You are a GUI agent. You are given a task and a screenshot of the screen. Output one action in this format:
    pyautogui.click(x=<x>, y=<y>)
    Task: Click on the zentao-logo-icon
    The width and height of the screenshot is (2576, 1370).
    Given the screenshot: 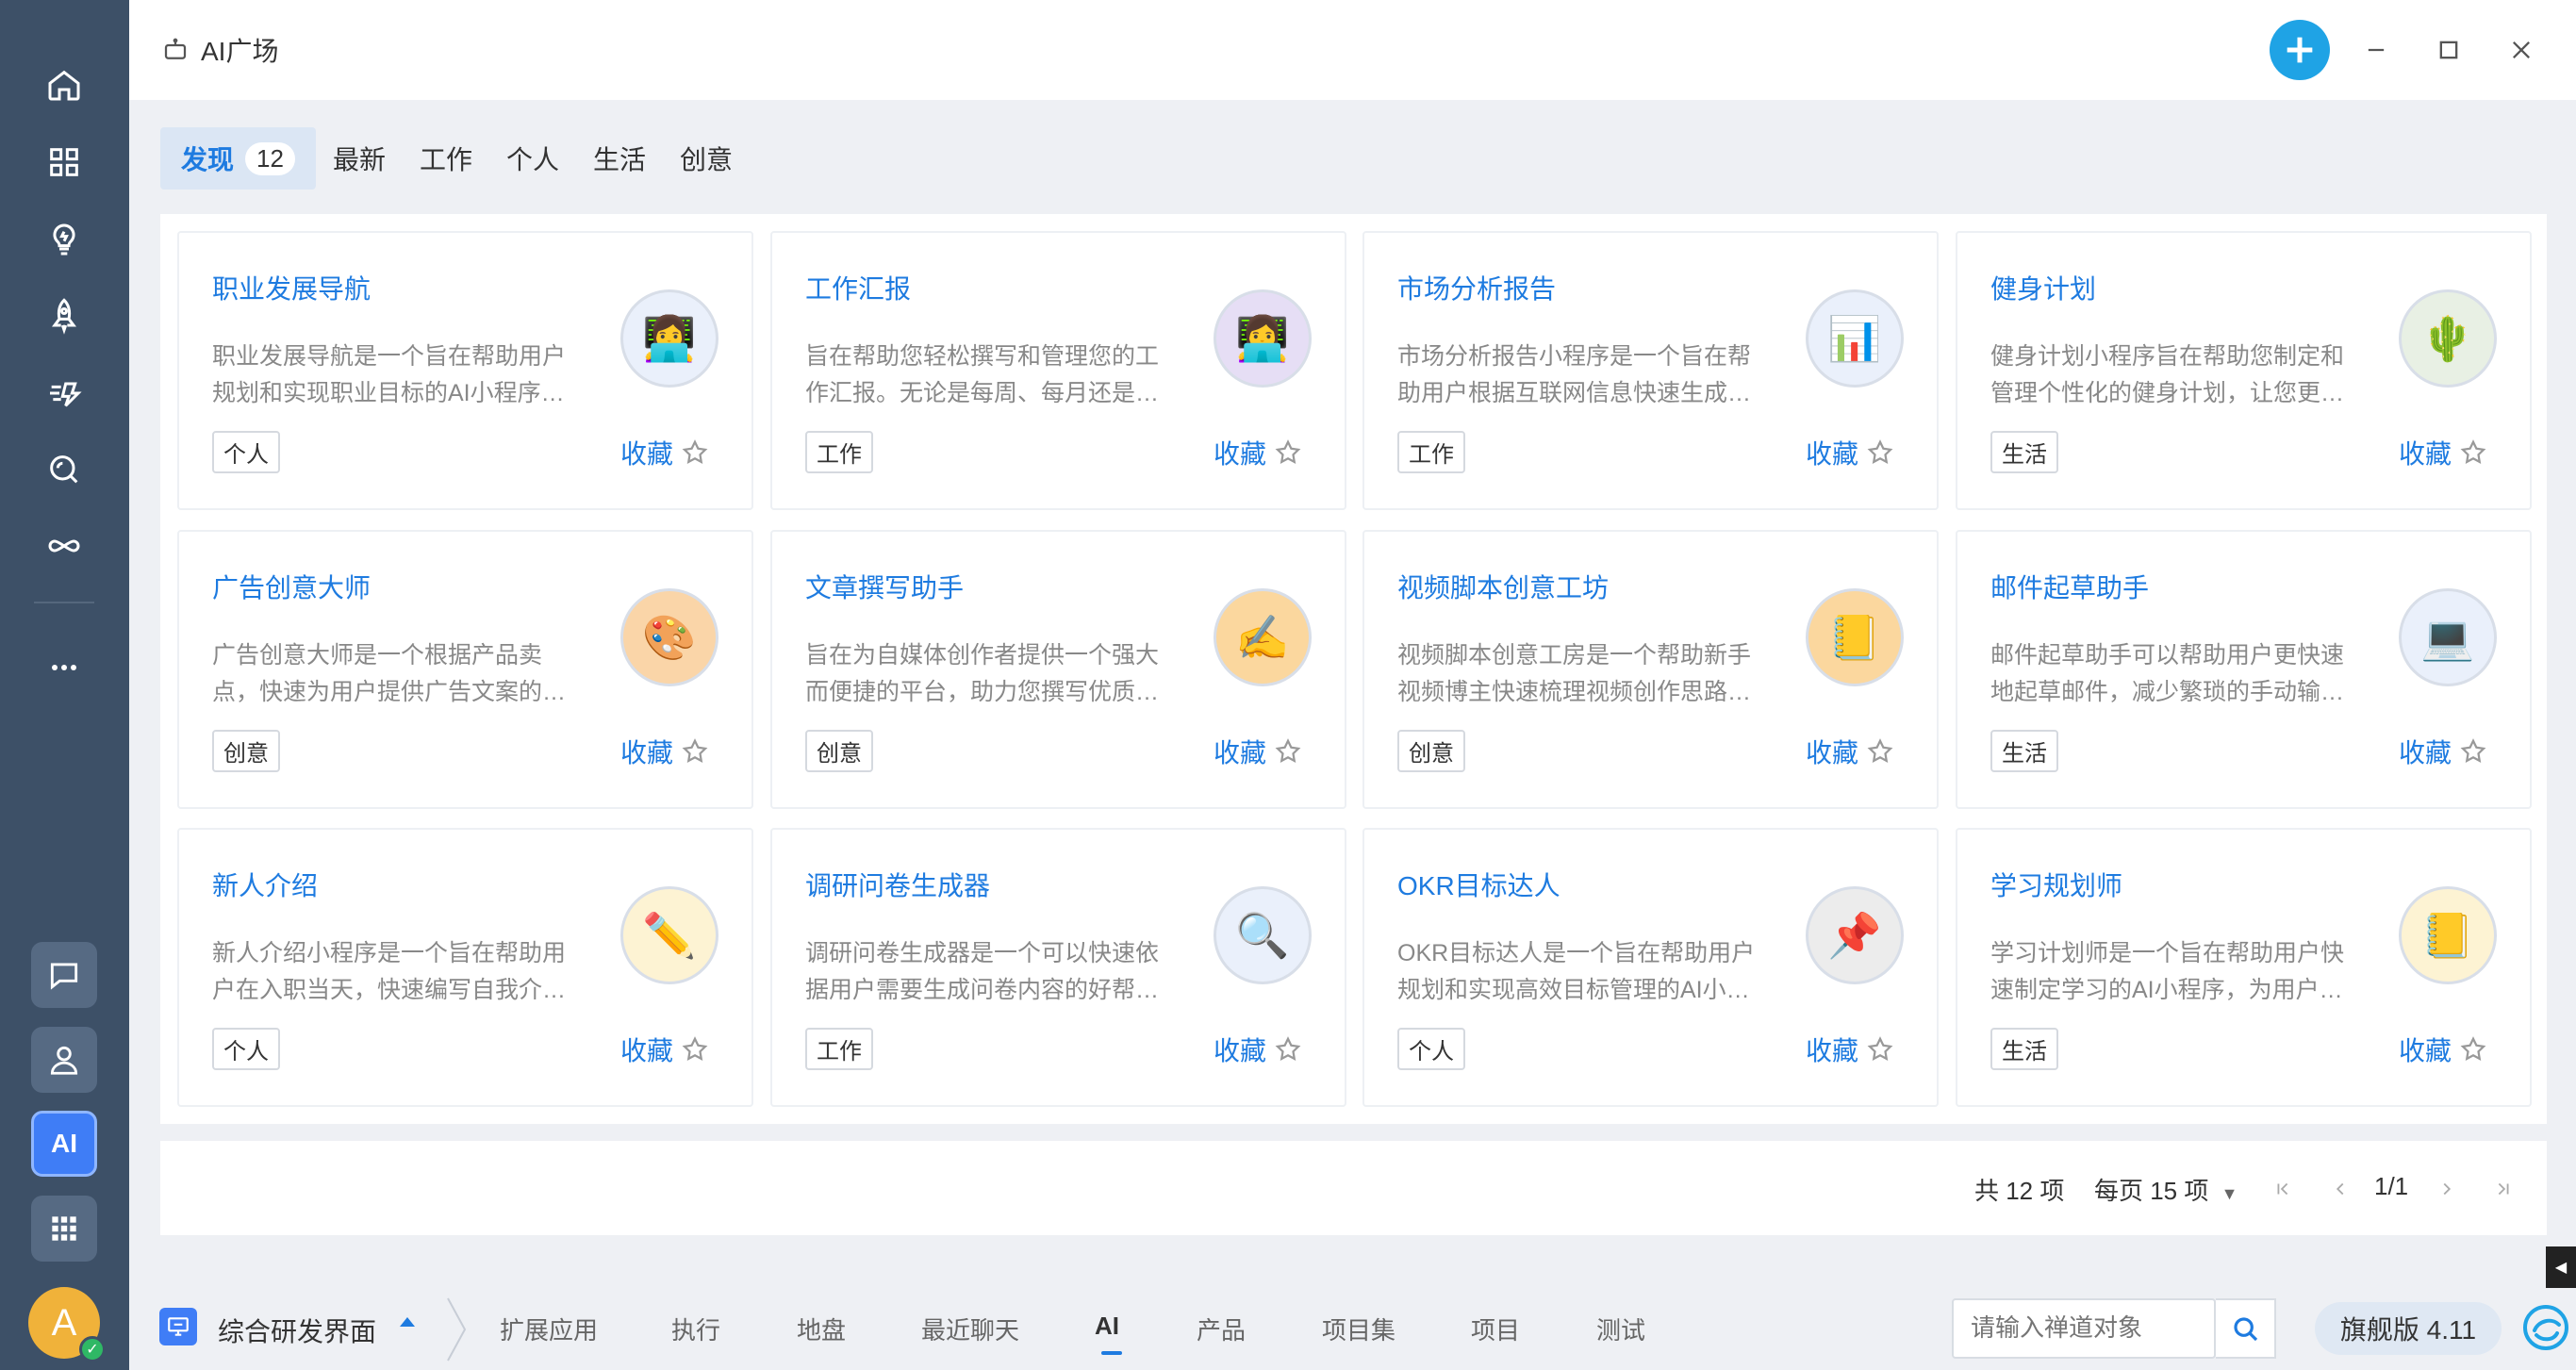 What is the action you would take?
    pyautogui.click(x=2545, y=1327)
    